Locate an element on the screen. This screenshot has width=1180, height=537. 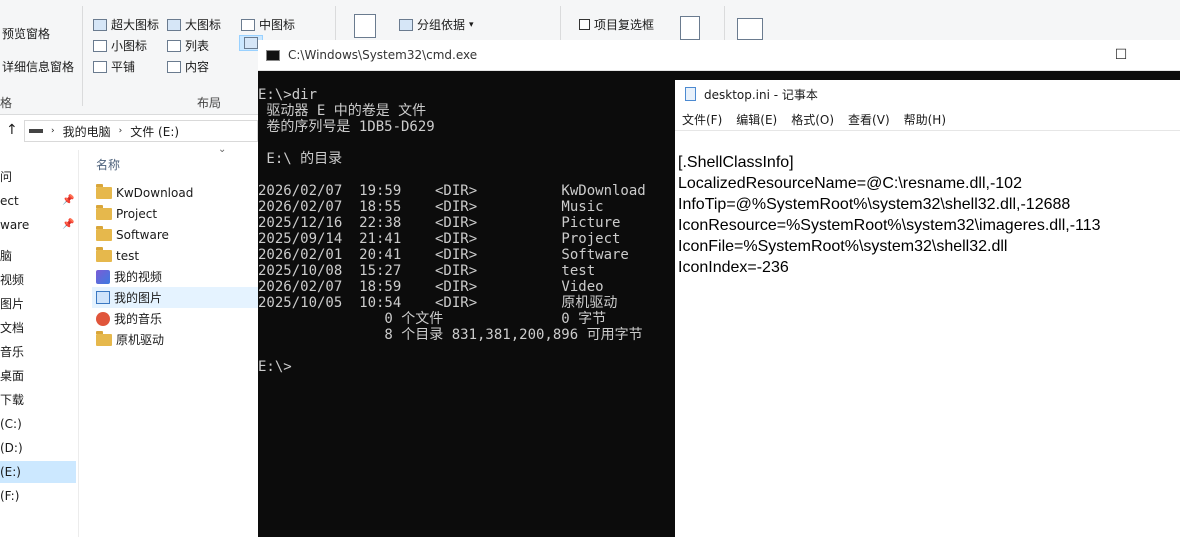
nav-item-label: ect is located at coordinates (9, 201).